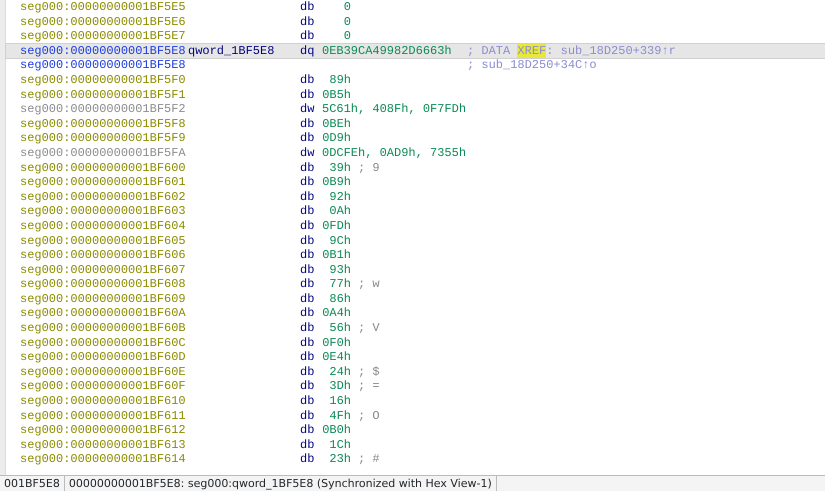 The width and height of the screenshot is (825, 491). Describe the element at coordinates (103, 241) in the screenshot. I see `address-text: seg000:00000000001BF605` at that location.